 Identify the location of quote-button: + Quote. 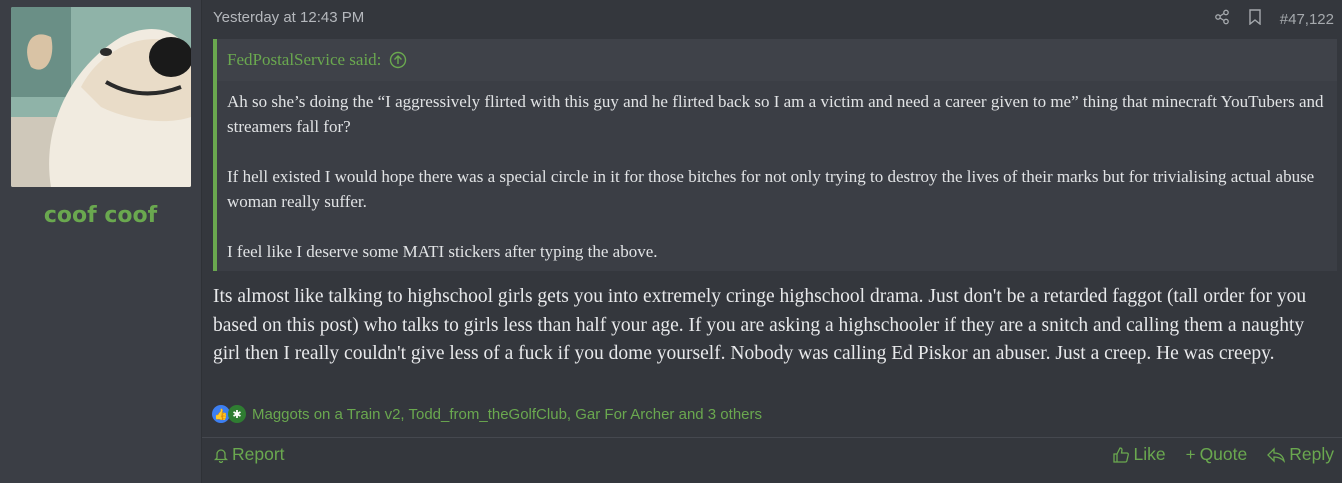
(1217, 454).